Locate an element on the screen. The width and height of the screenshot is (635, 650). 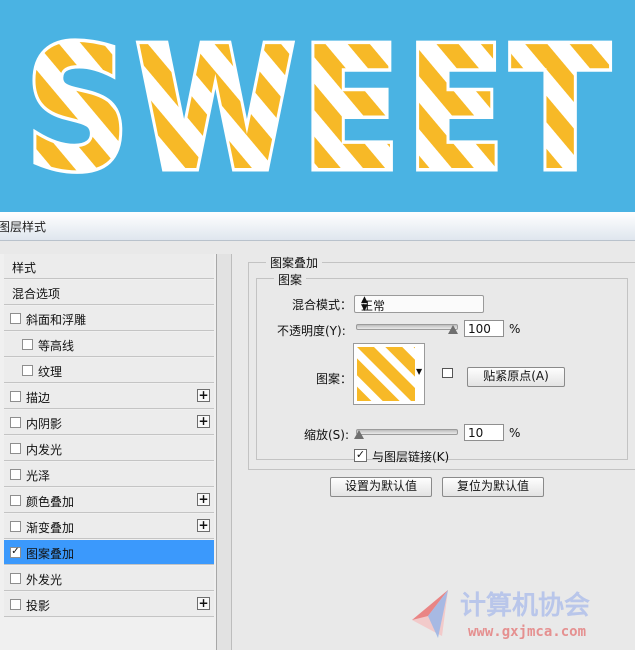
style-row-label: 颜色叠加 is located at coordinates (50, 502).